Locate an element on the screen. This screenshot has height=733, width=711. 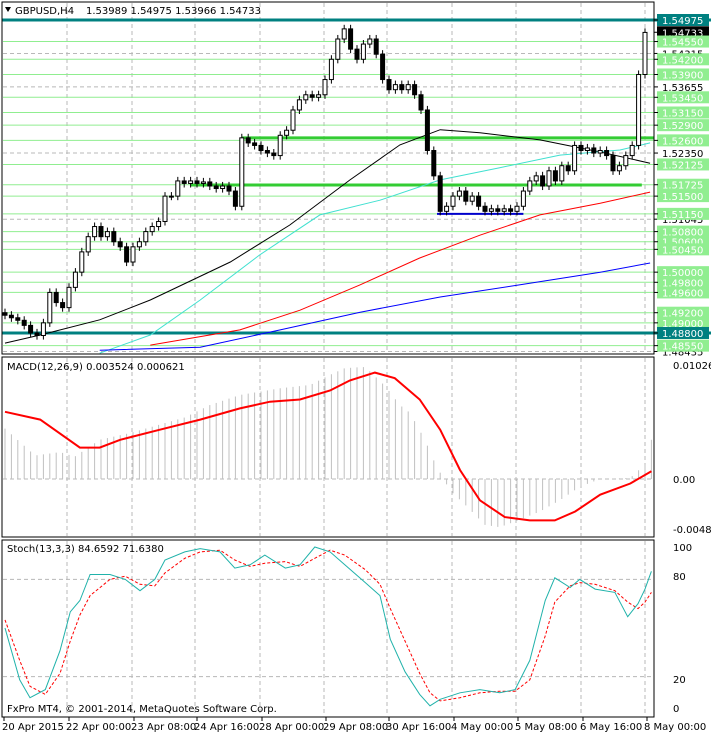
time-label: 29 Apr 08:00 is located at coordinates (355, 727).